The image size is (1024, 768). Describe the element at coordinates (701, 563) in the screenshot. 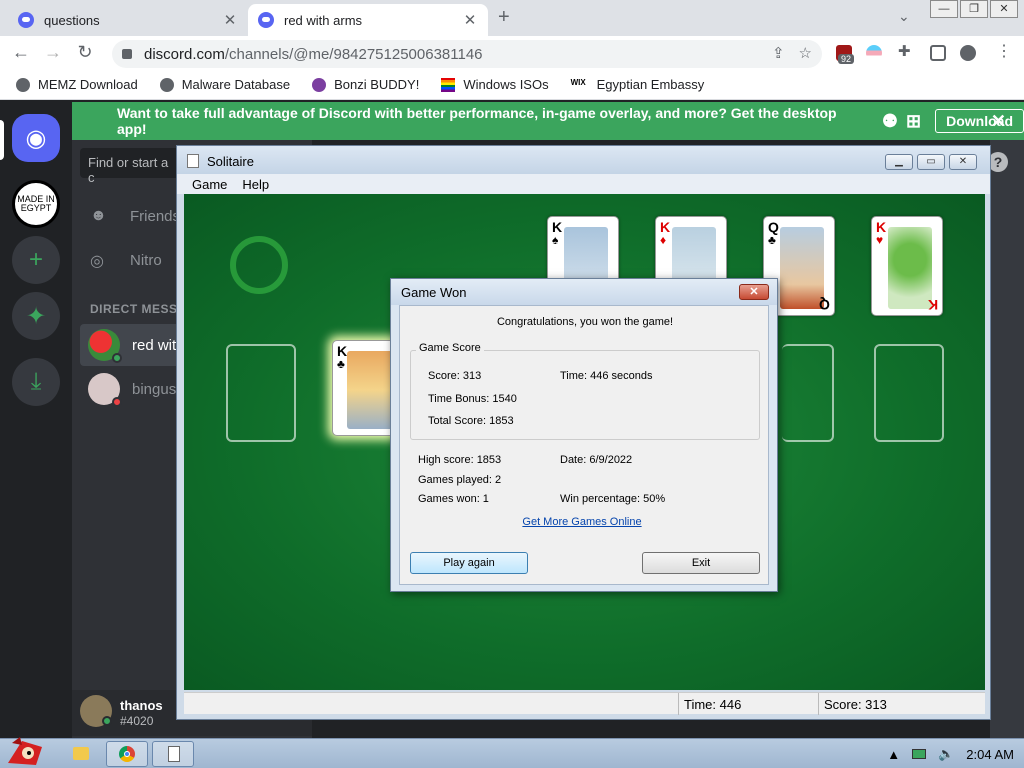

I see `exit-button: Exit` at that location.